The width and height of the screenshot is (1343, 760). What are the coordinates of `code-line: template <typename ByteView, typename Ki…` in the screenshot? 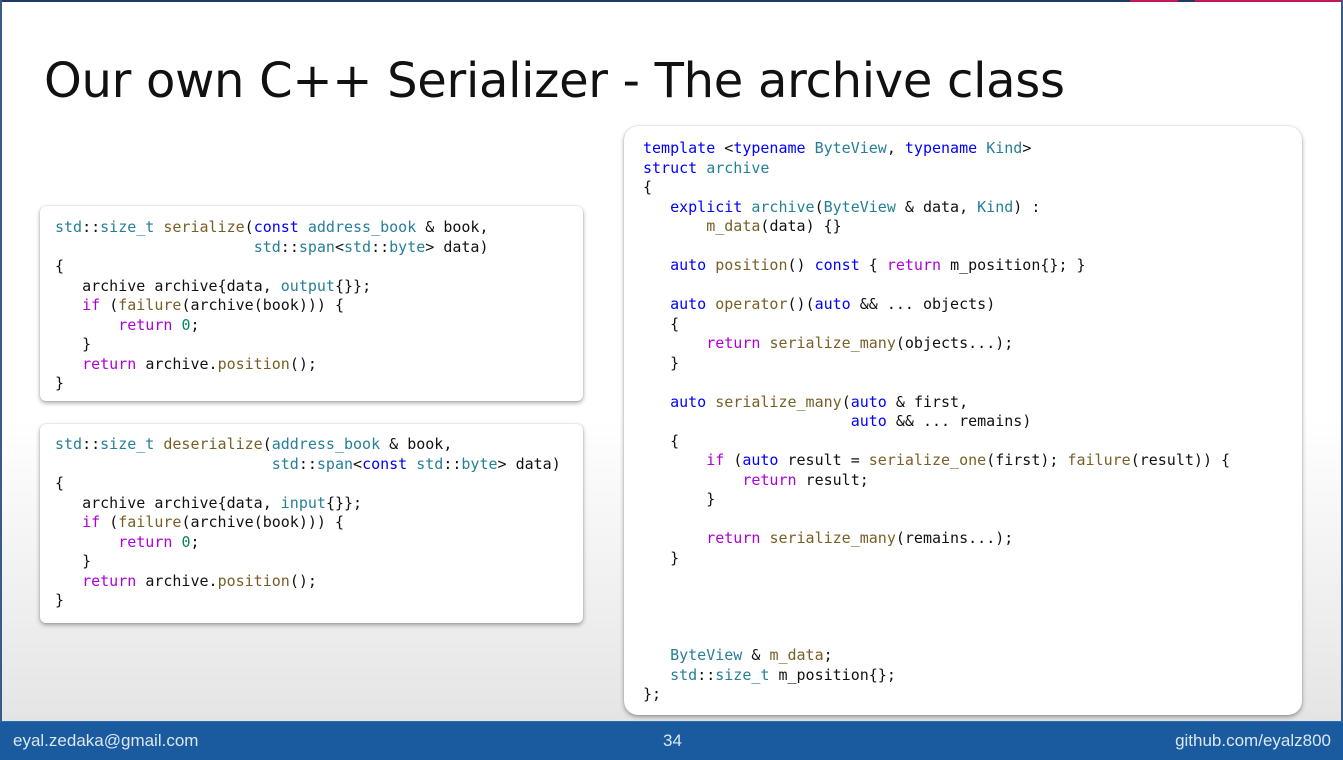 It's located at (837, 148).